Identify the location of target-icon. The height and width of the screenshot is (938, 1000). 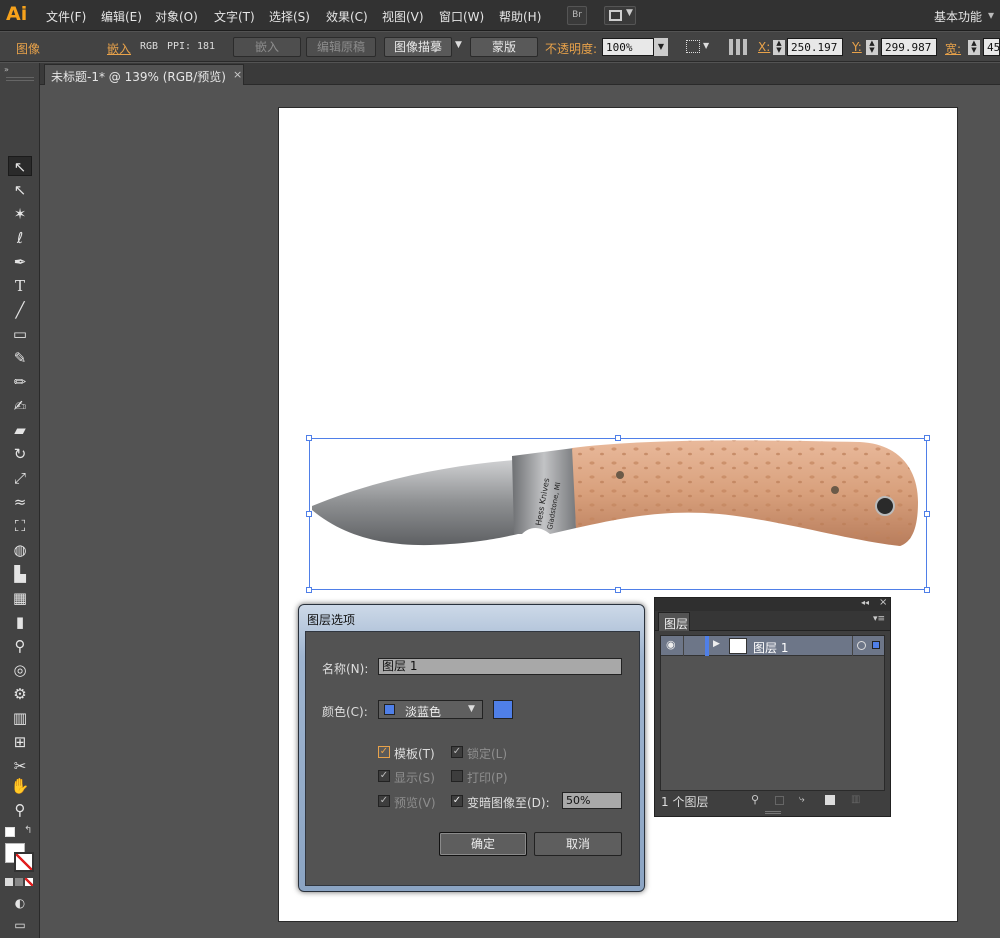
(861, 645).